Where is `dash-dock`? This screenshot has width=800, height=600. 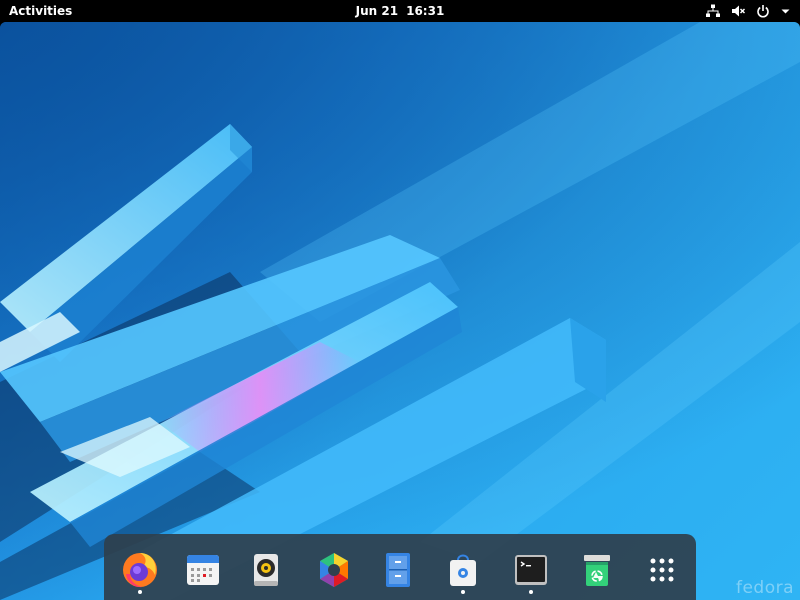
dash-dock is located at coordinates (400, 567).